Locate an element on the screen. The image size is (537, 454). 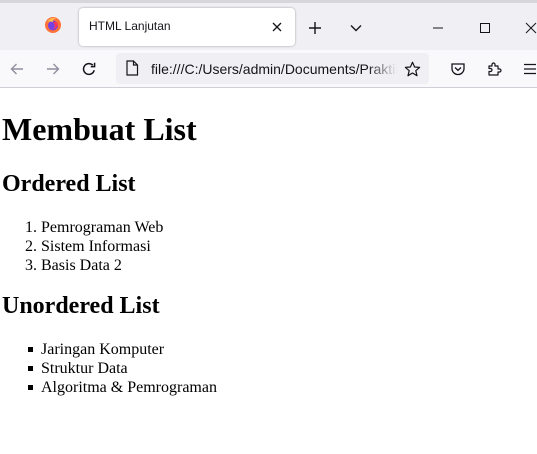
pocket-button is located at coordinates (458, 69).